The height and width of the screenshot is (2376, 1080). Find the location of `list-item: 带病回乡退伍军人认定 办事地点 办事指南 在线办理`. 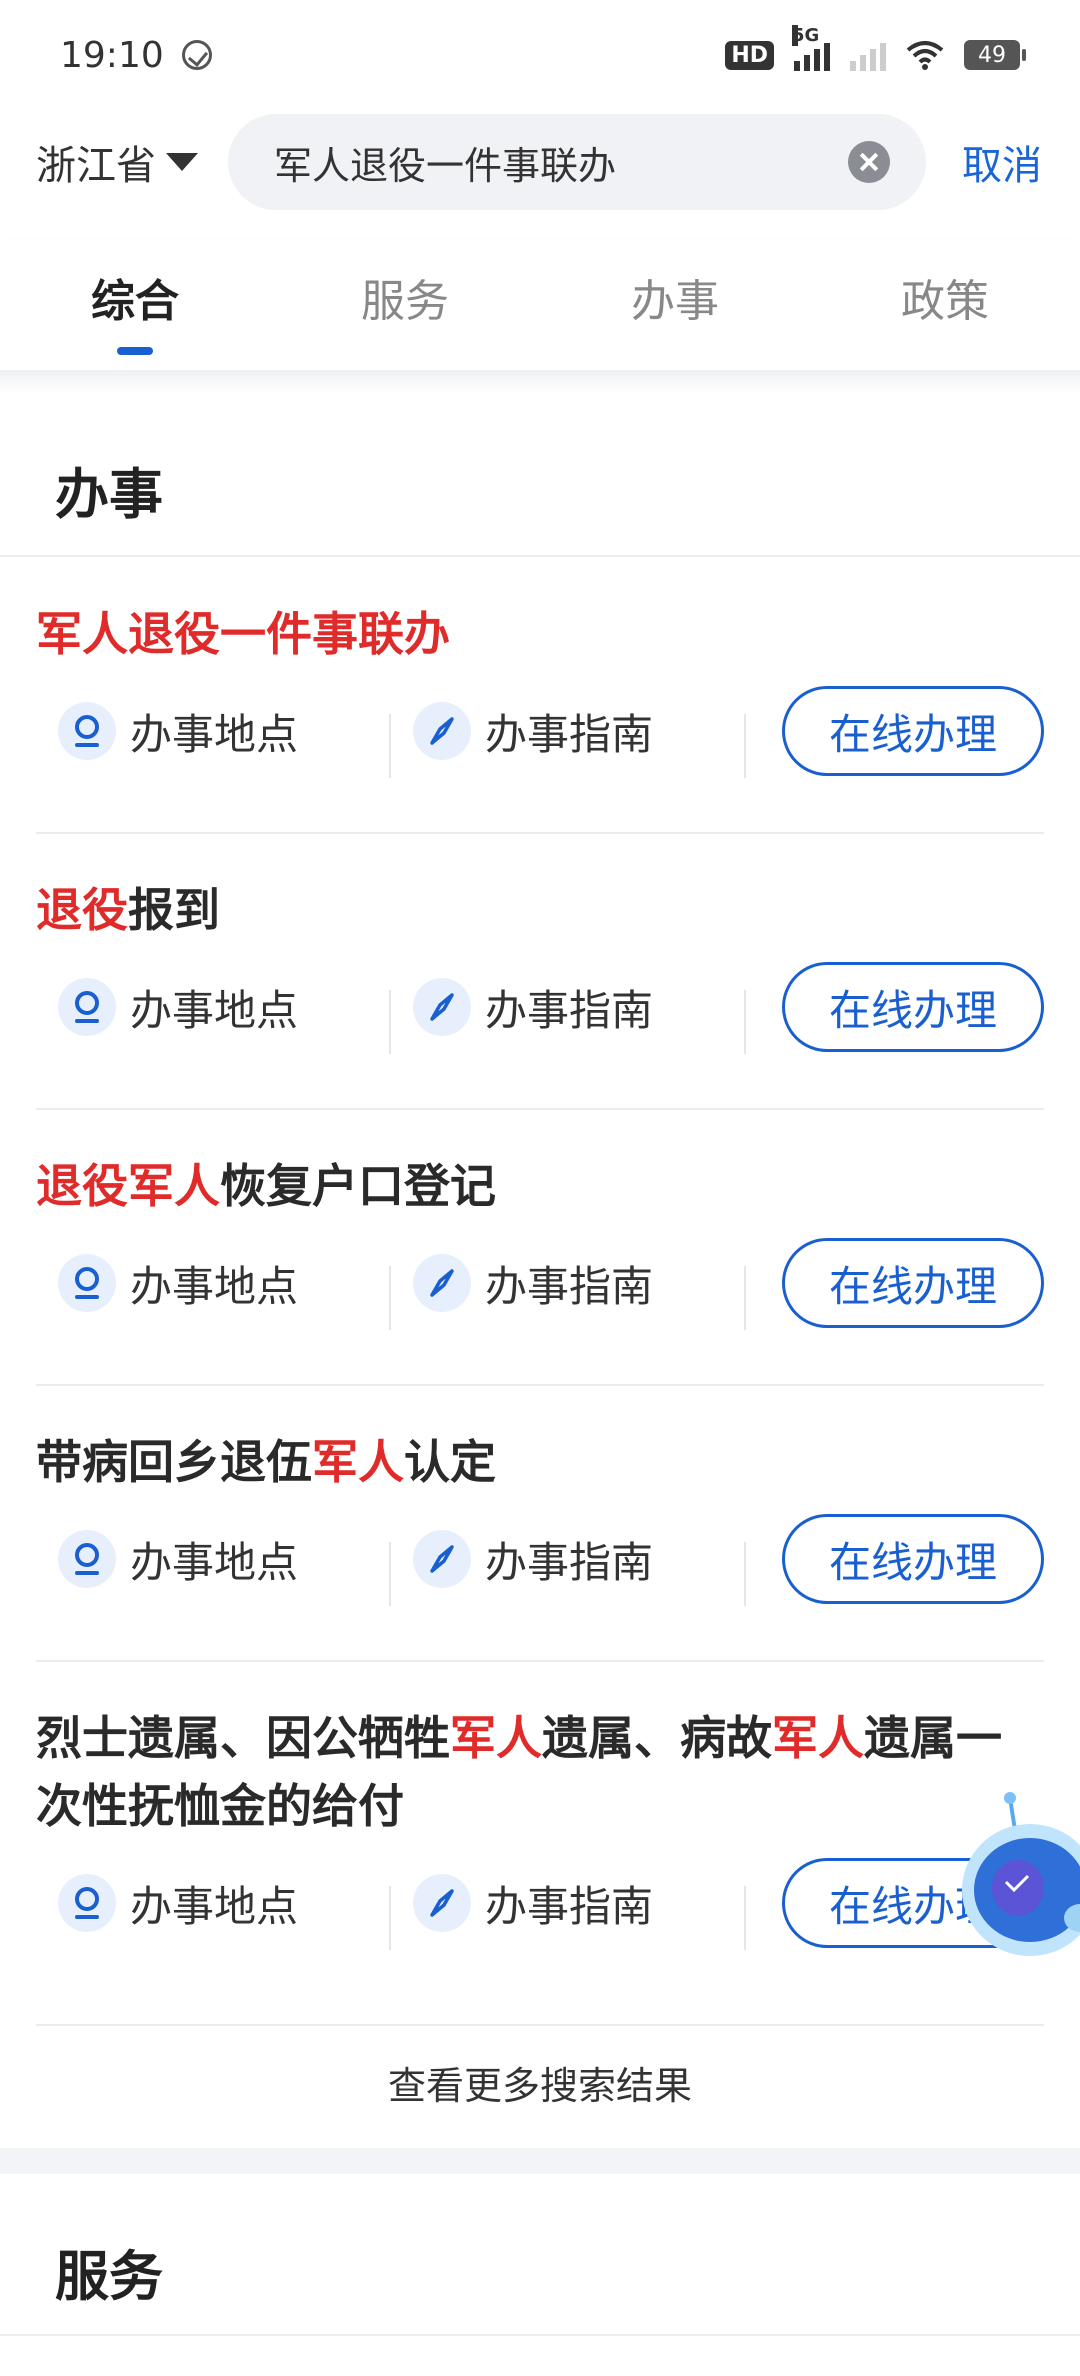

list-item: 带病回乡退伍军人认定 办事地点 办事指南 在线办理 is located at coordinates (540, 1517).